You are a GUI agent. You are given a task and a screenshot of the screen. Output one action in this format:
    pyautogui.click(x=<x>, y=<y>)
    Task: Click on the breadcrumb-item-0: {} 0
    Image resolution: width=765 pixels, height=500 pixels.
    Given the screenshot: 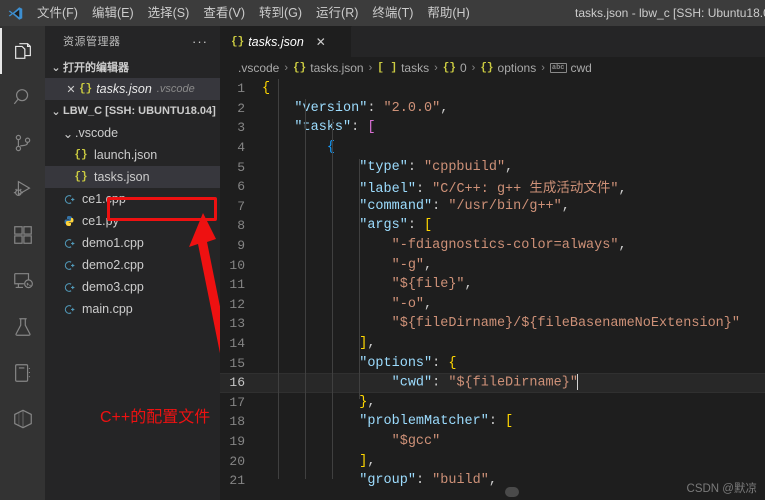 What is the action you would take?
    pyautogui.click(x=455, y=68)
    